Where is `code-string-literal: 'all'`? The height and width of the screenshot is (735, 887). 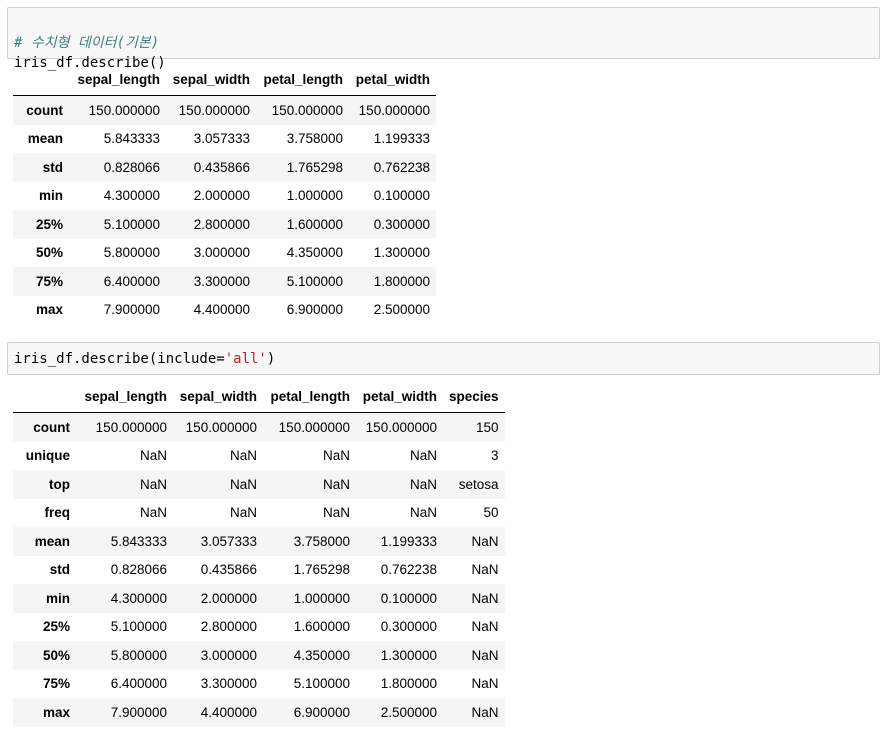
code-string-literal: 'all' is located at coordinates (245, 359).